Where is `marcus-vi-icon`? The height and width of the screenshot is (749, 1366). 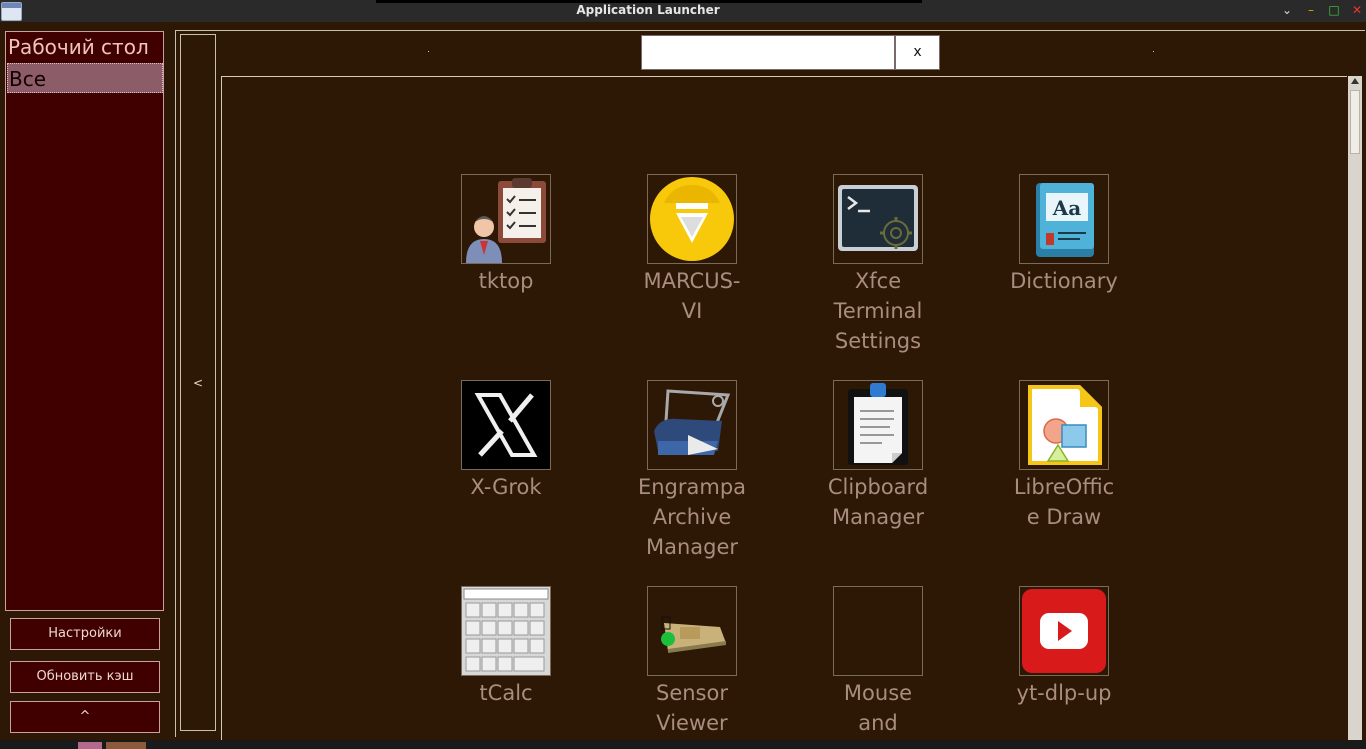
marcus-vi-icon is located at coordinates (692, 219).